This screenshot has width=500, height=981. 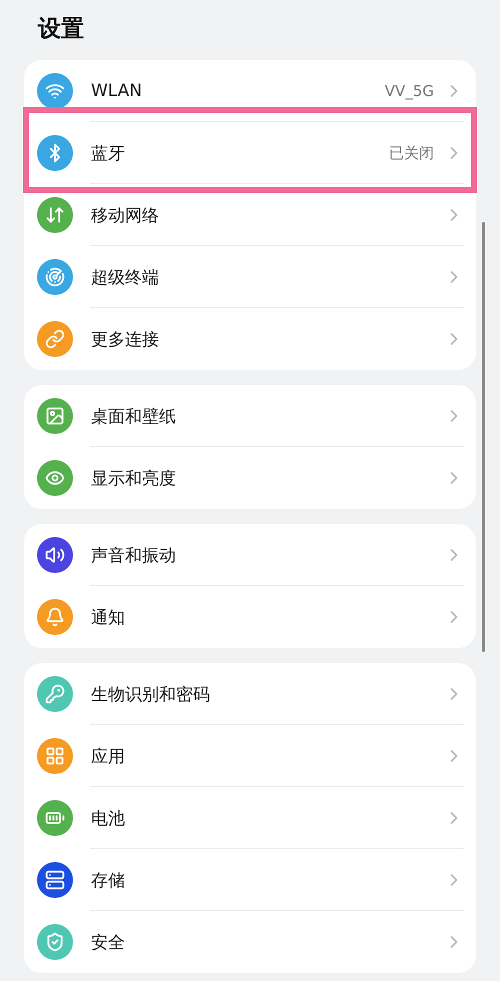 What do you see at coordinates (125, 277) in the screenshot?
I see `item-label: 超级终端` at bounding box center [125, 277].